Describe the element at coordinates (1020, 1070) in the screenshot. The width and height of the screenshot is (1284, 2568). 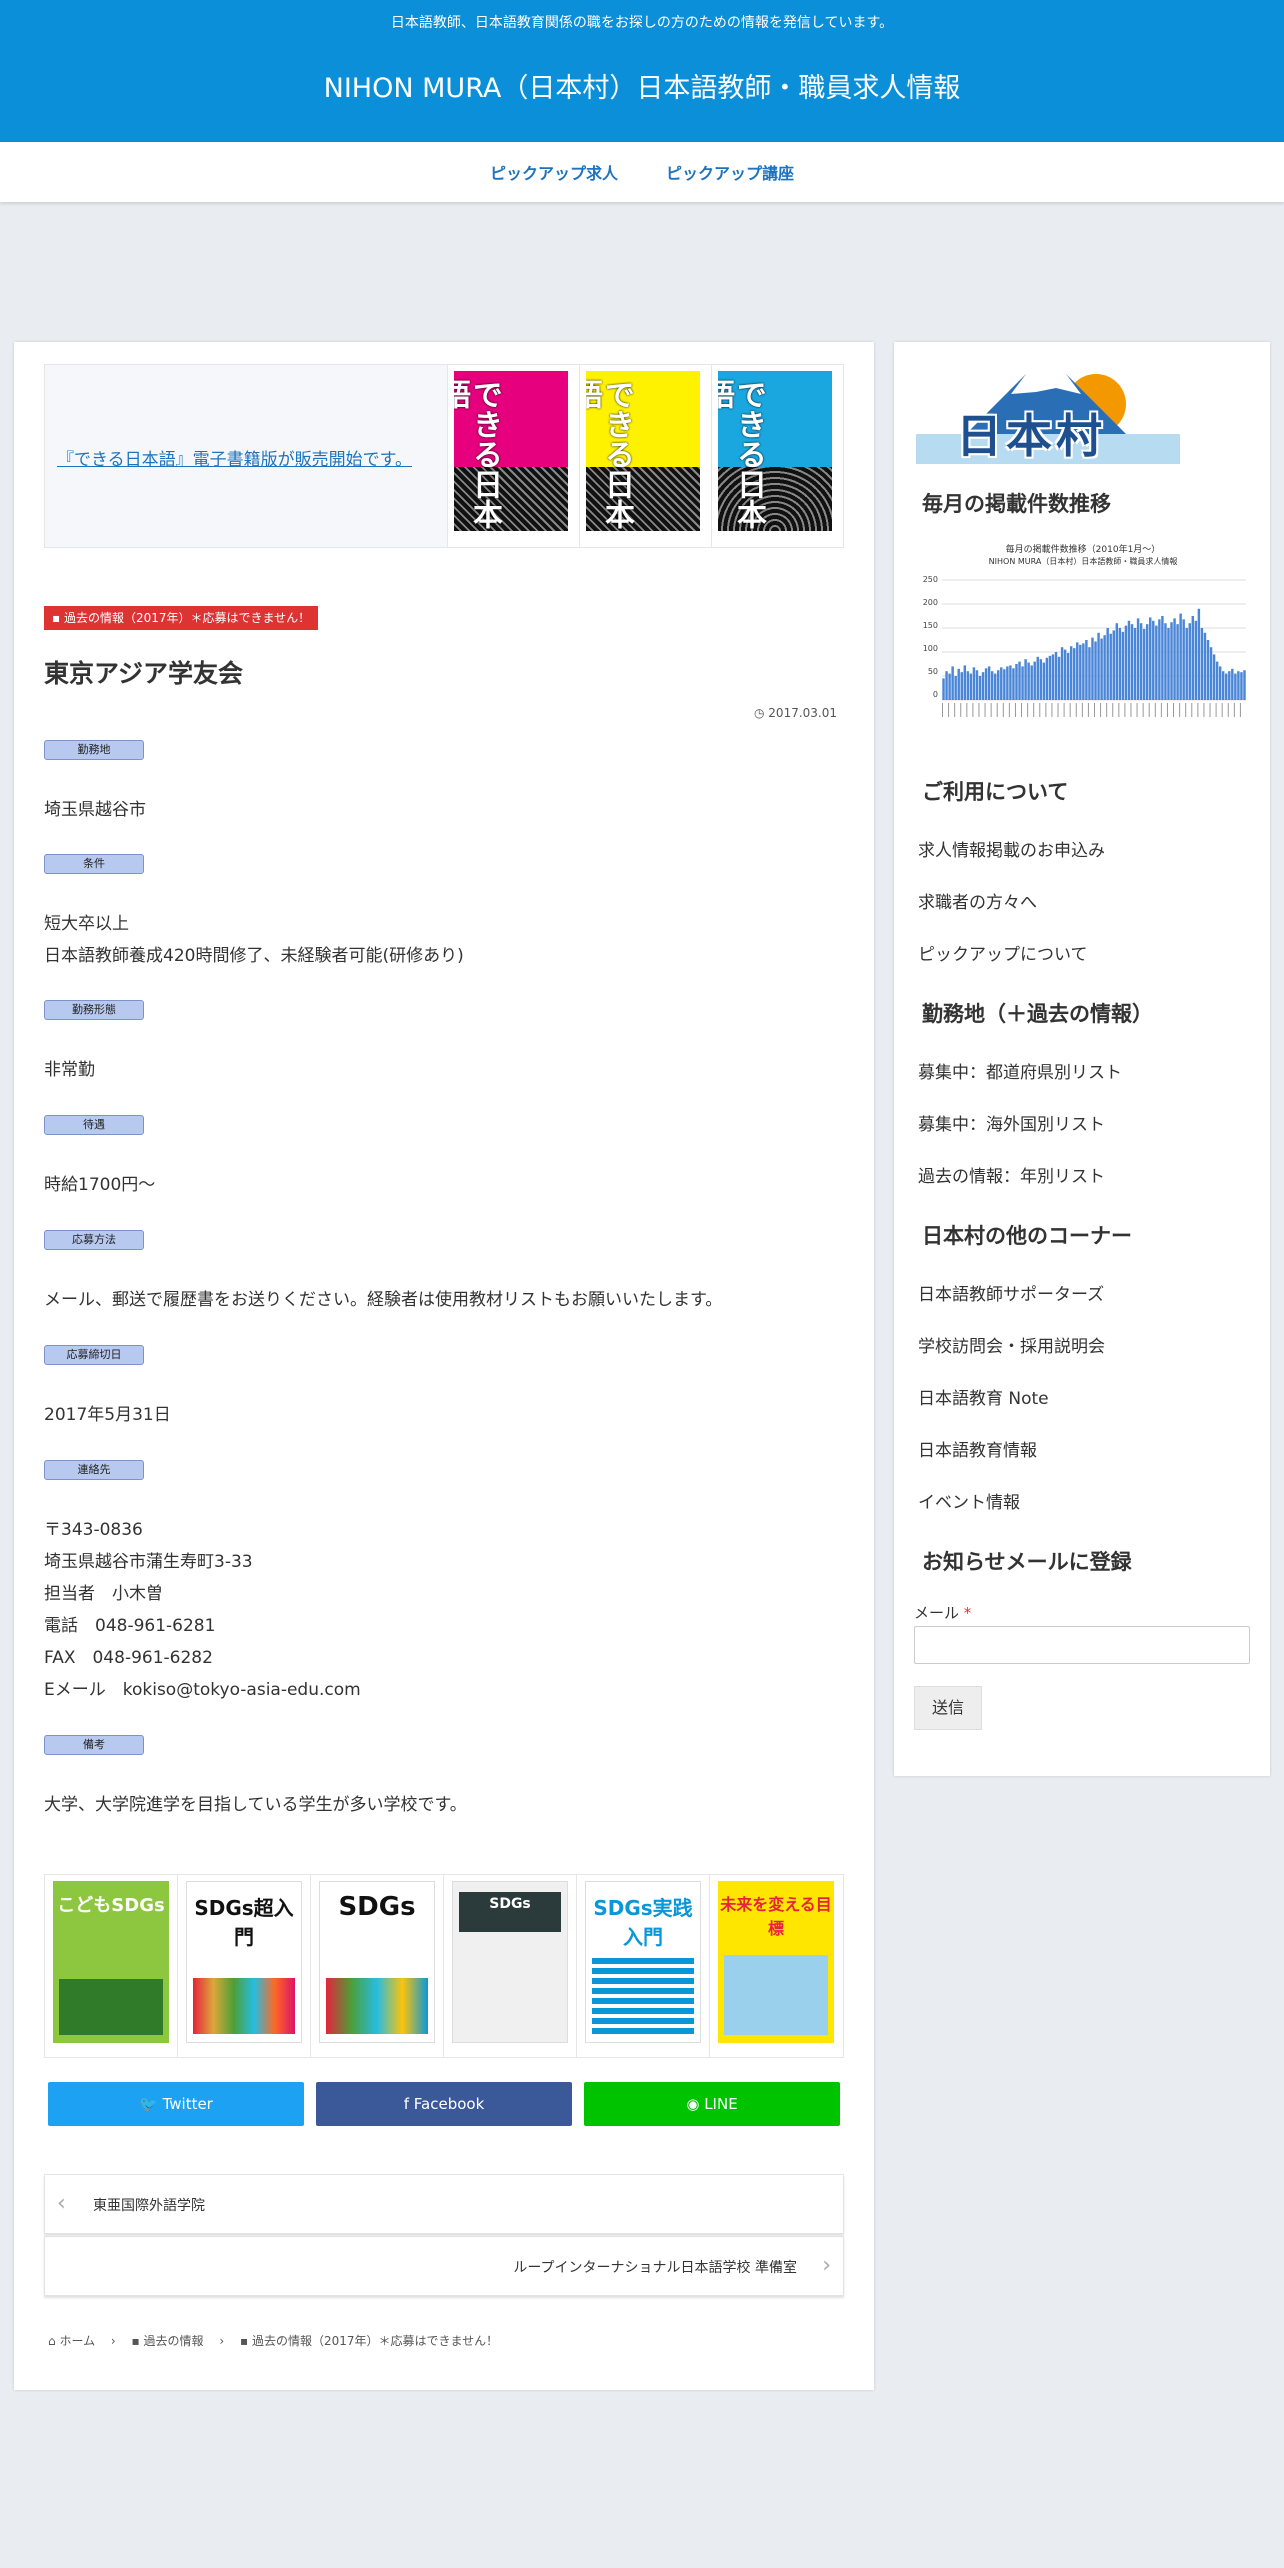
I see `sidebar-link-prefecture: 募集中：都道府県別リスト` at that location.